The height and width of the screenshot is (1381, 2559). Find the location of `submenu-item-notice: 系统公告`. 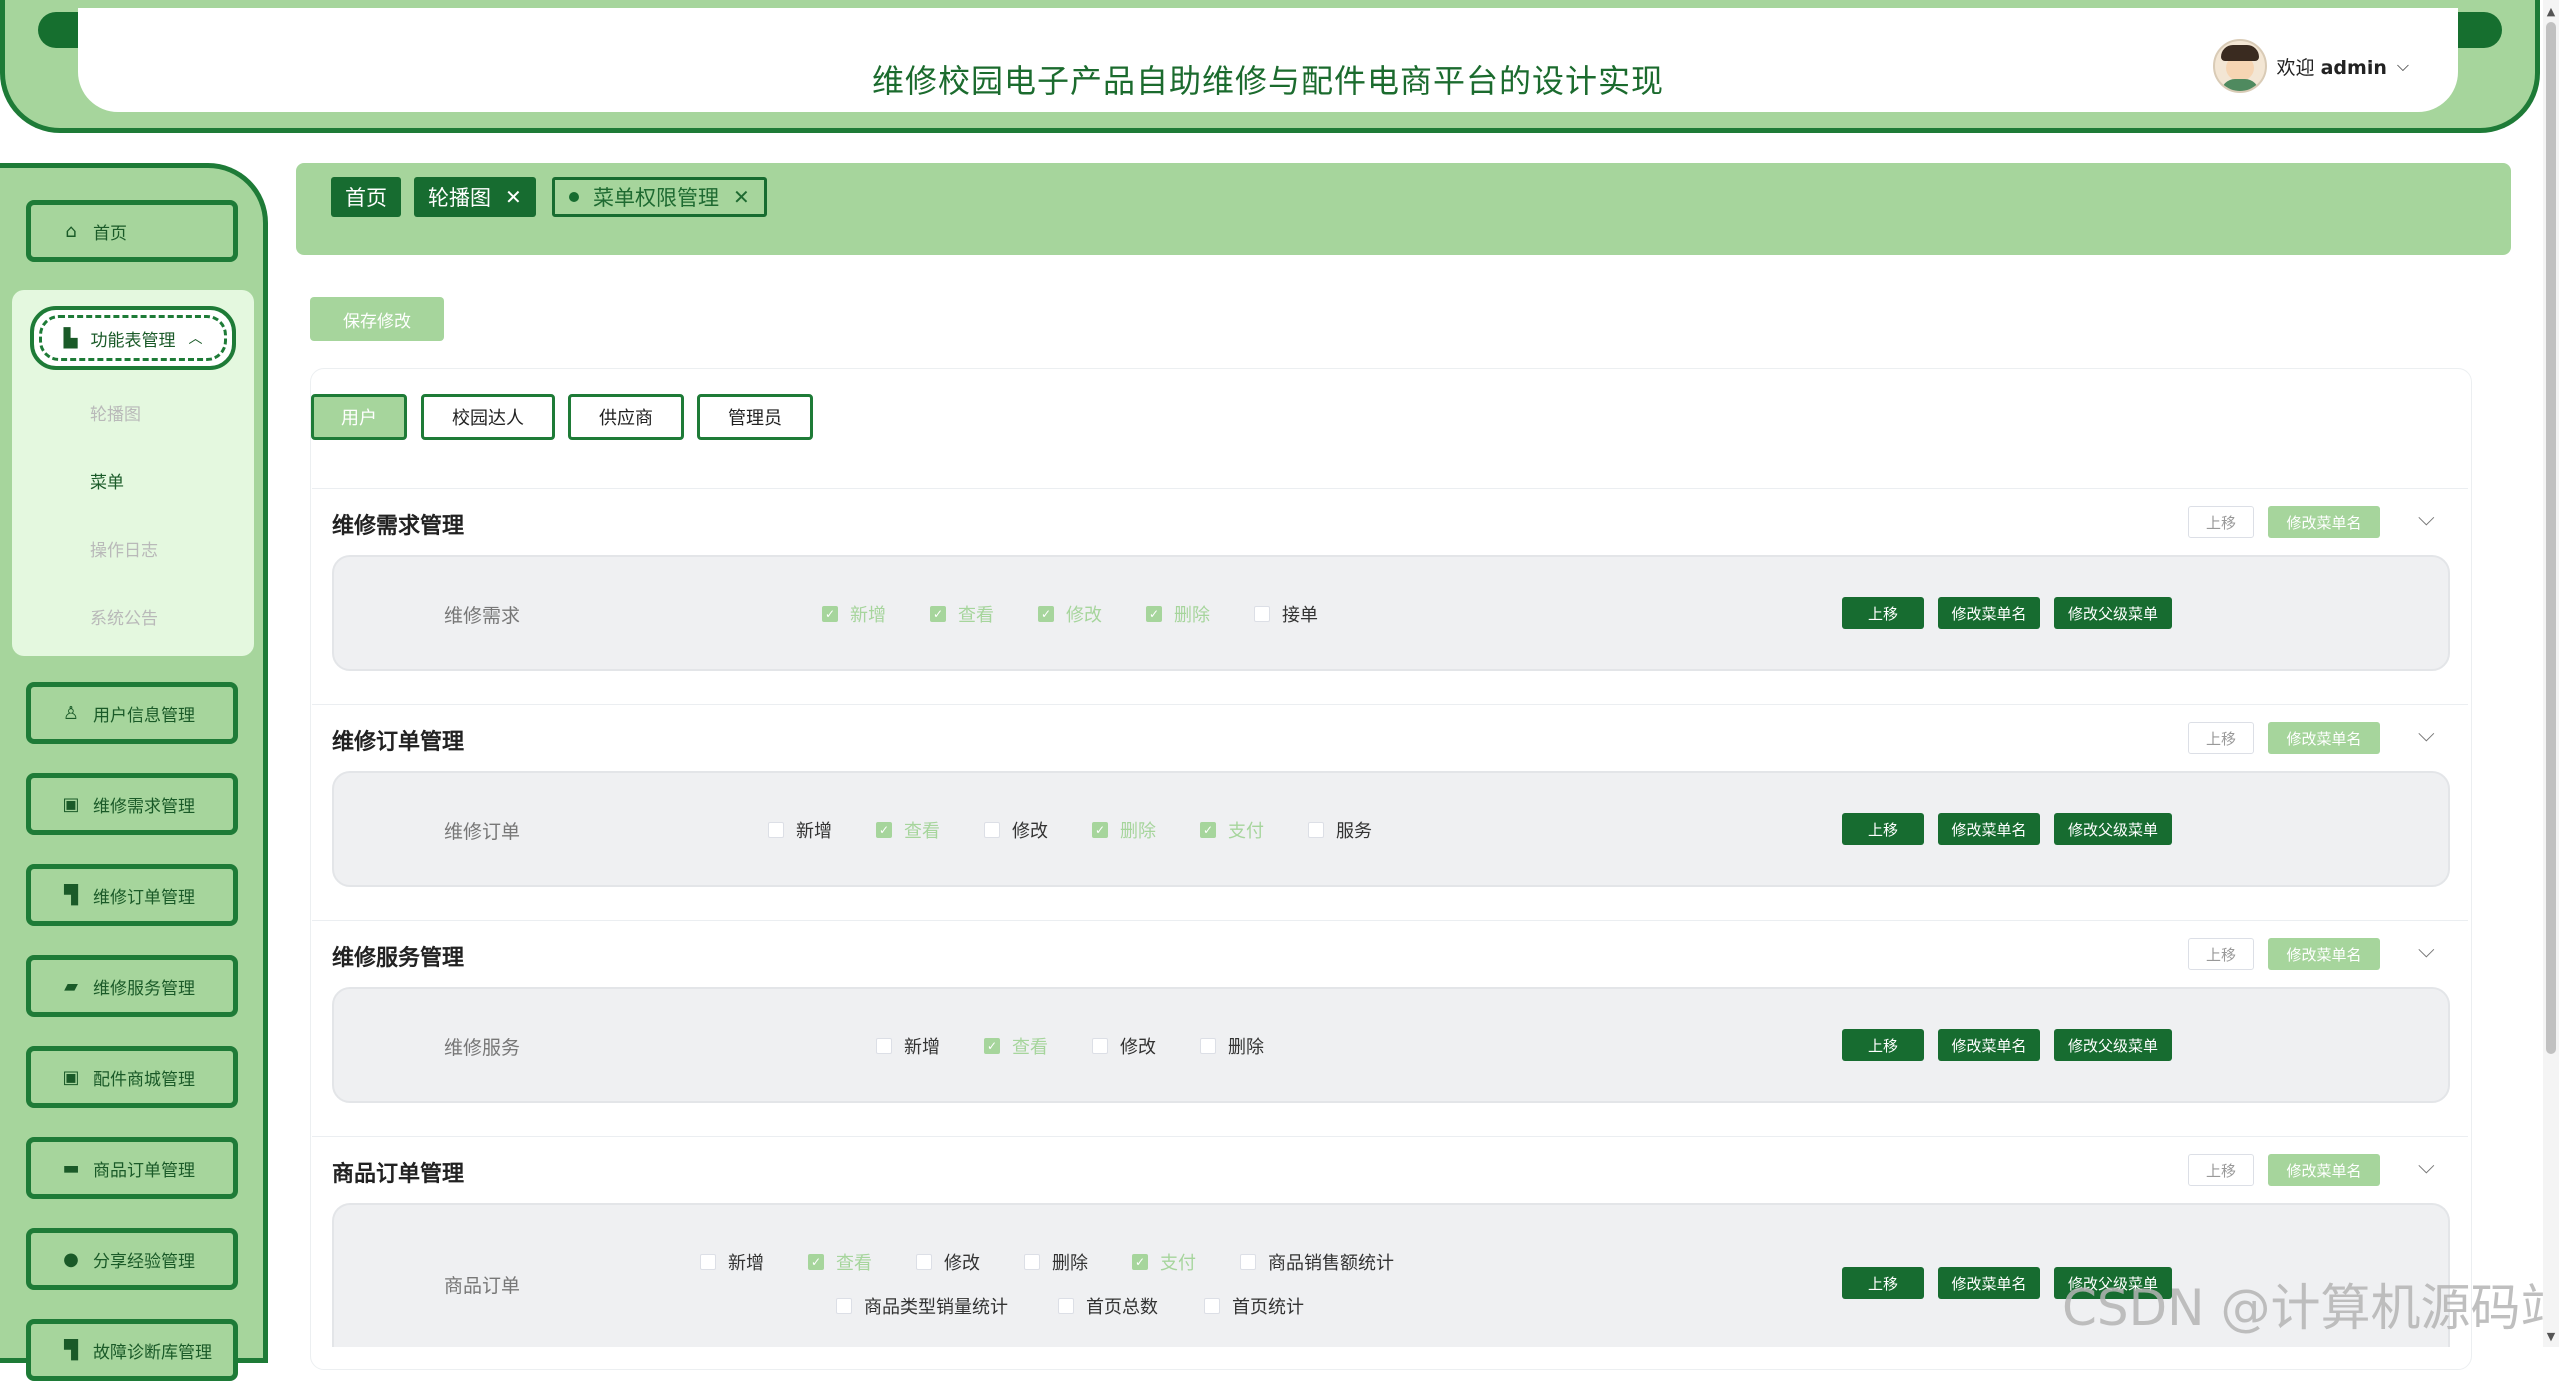

submenu-item-notice: 系统公告 is located at coordinates (124, 616).